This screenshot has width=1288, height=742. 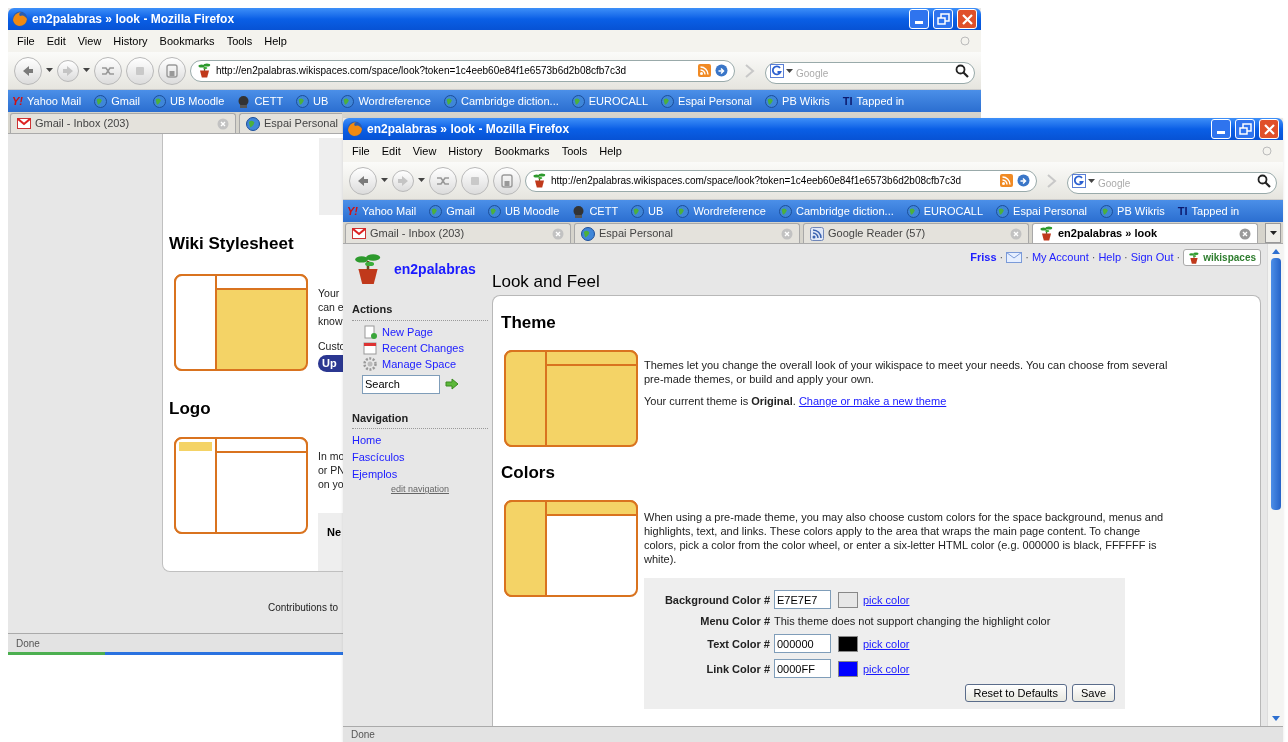 What do you see at coordinates (68, 70) in the screenshot?
I see `right-arrow-icon` at bounding box center [68, 70].